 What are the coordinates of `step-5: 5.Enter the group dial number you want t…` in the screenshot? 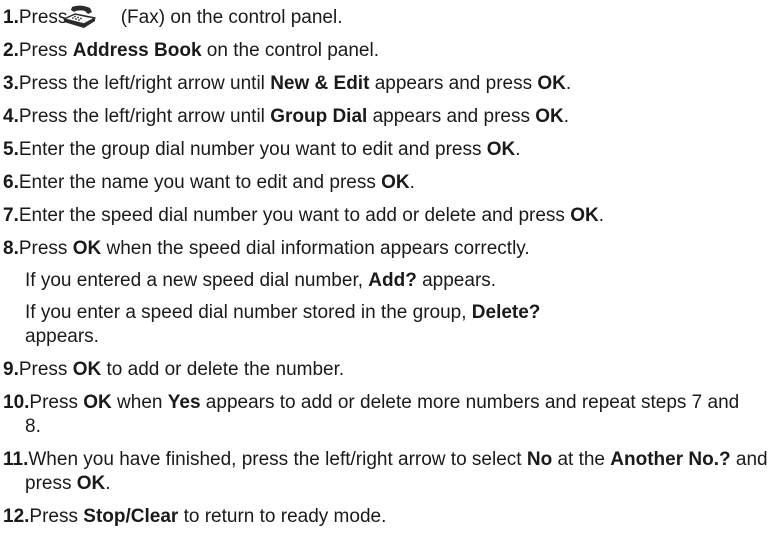 It's located at (262, 149).